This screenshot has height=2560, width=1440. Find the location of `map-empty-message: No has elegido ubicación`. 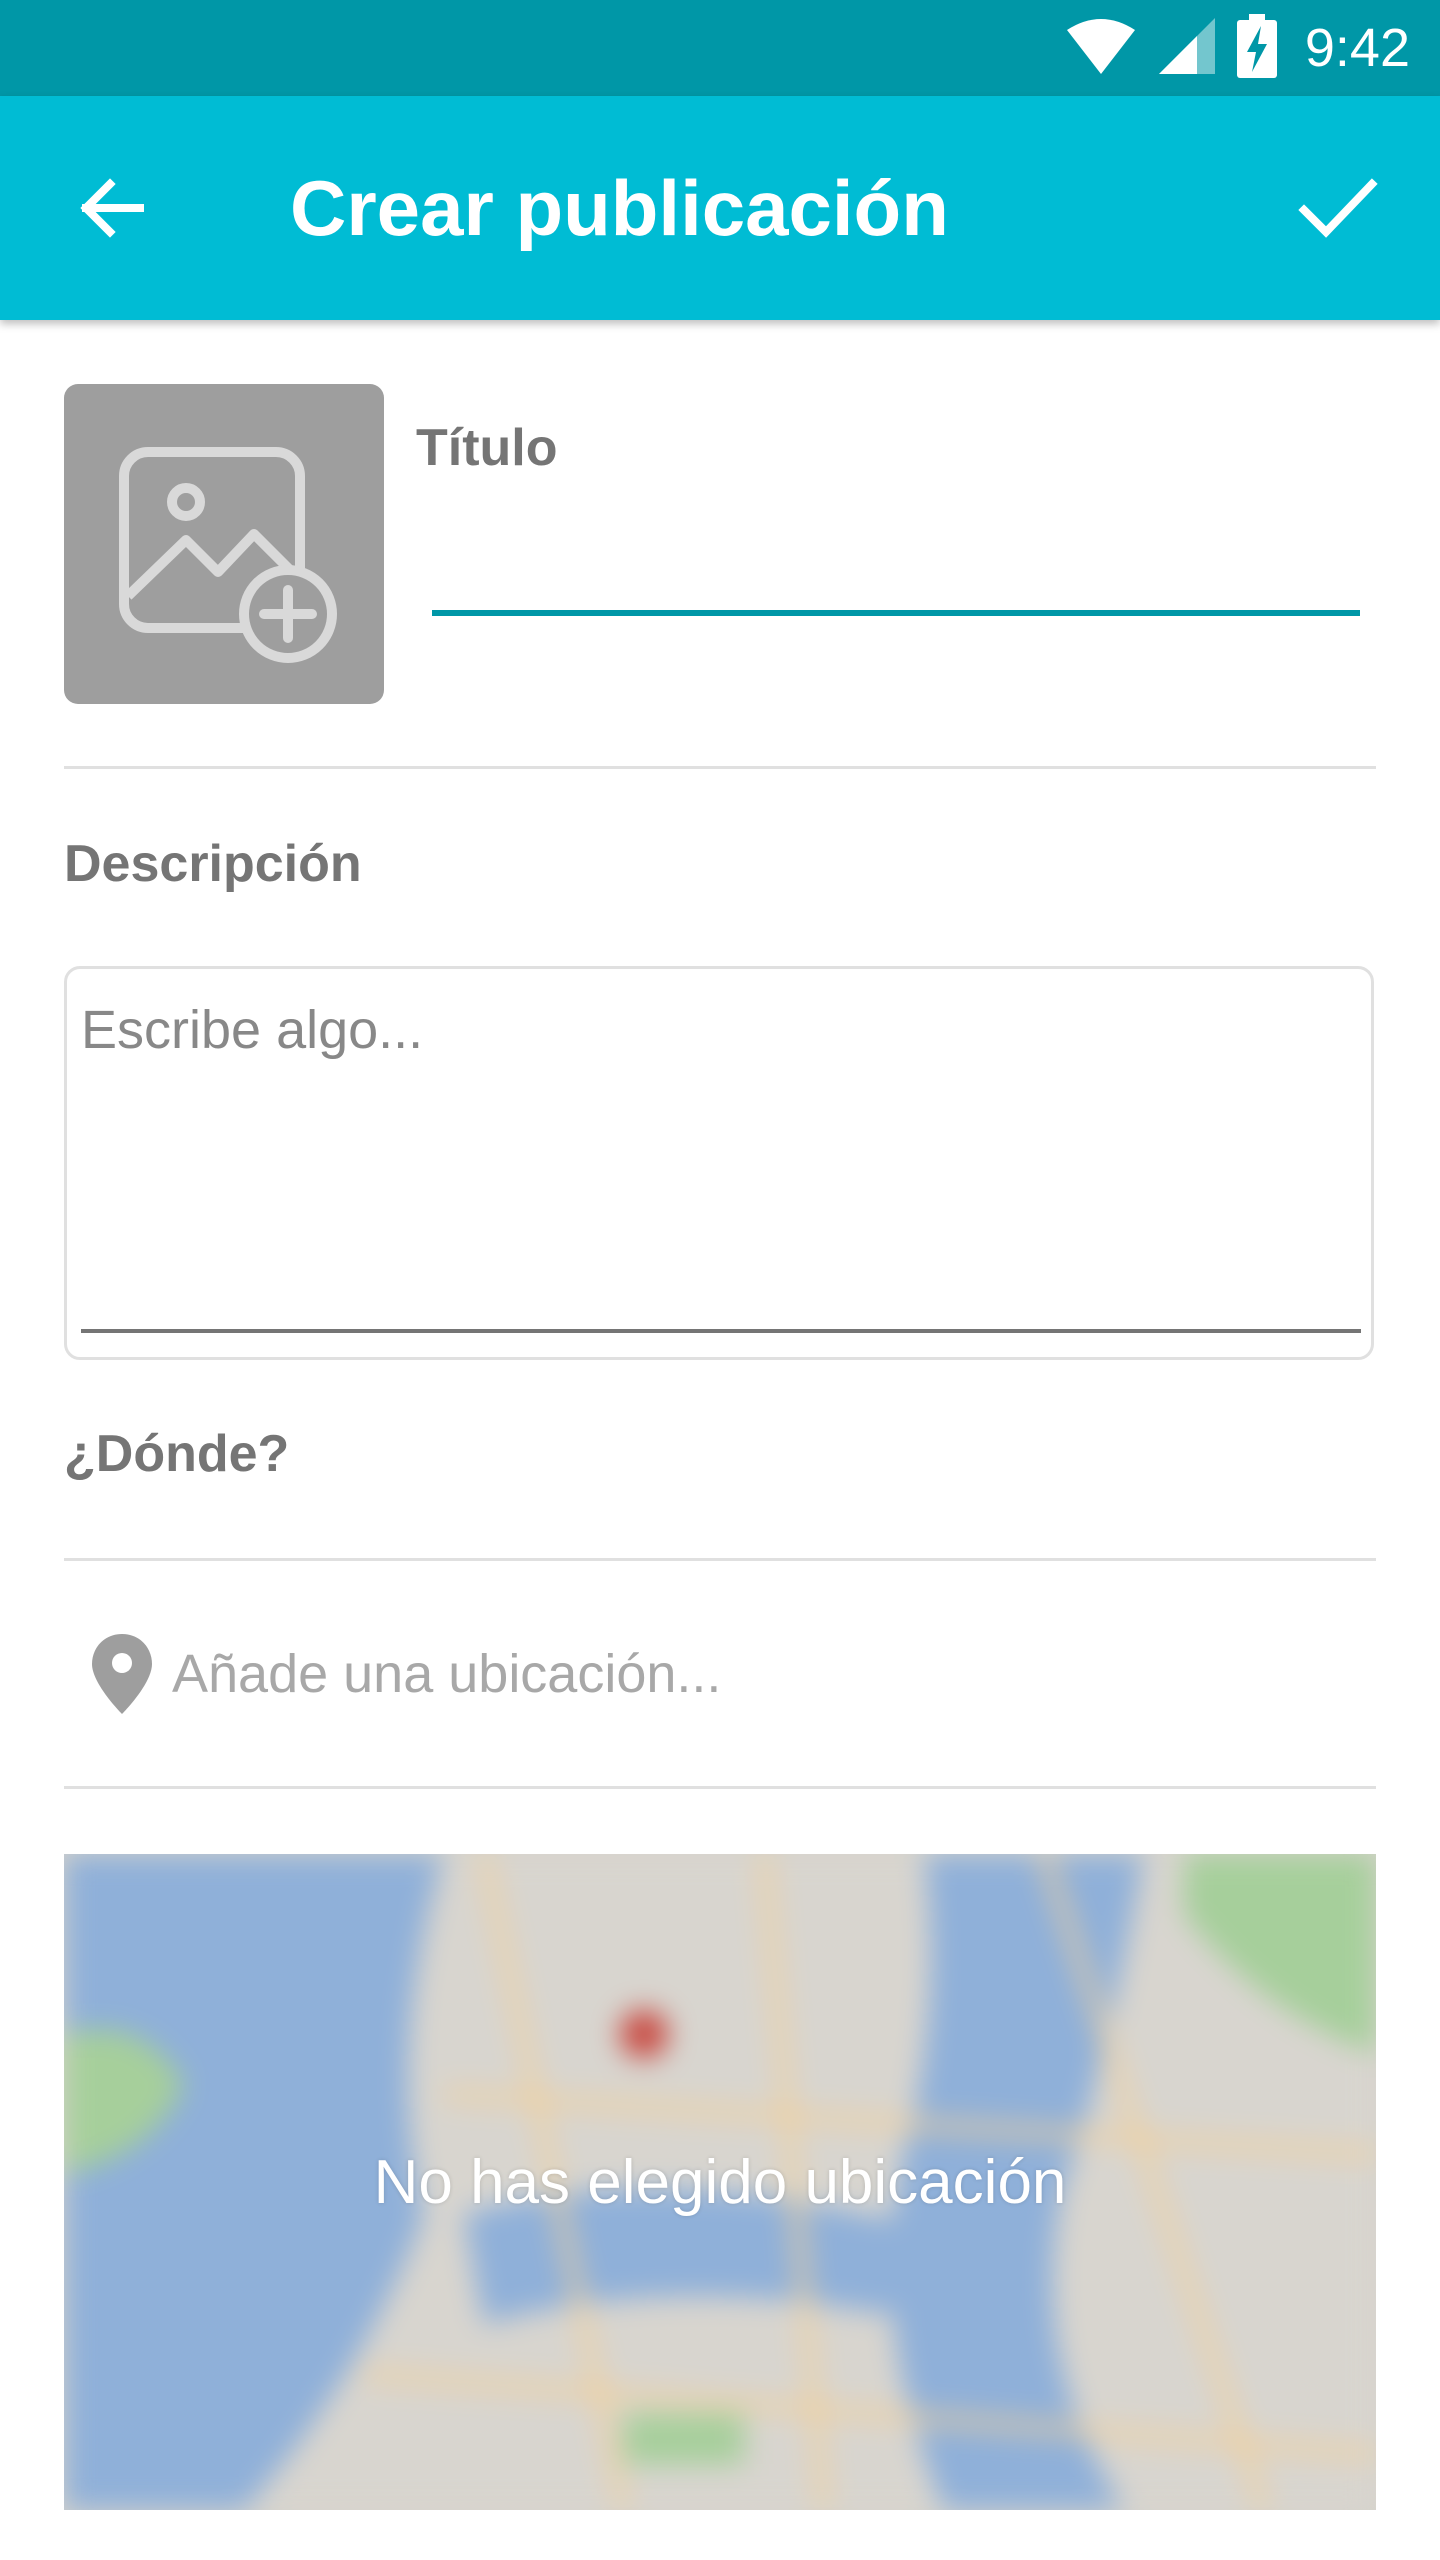

map-empty-message: No has elegido ubicación is located at coordinates (720, 2182).